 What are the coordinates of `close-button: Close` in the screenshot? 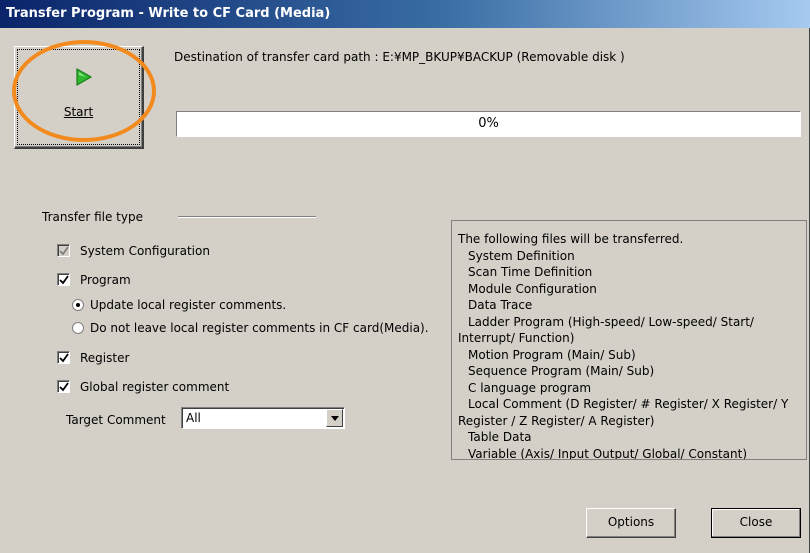 It's located at (756, 523).